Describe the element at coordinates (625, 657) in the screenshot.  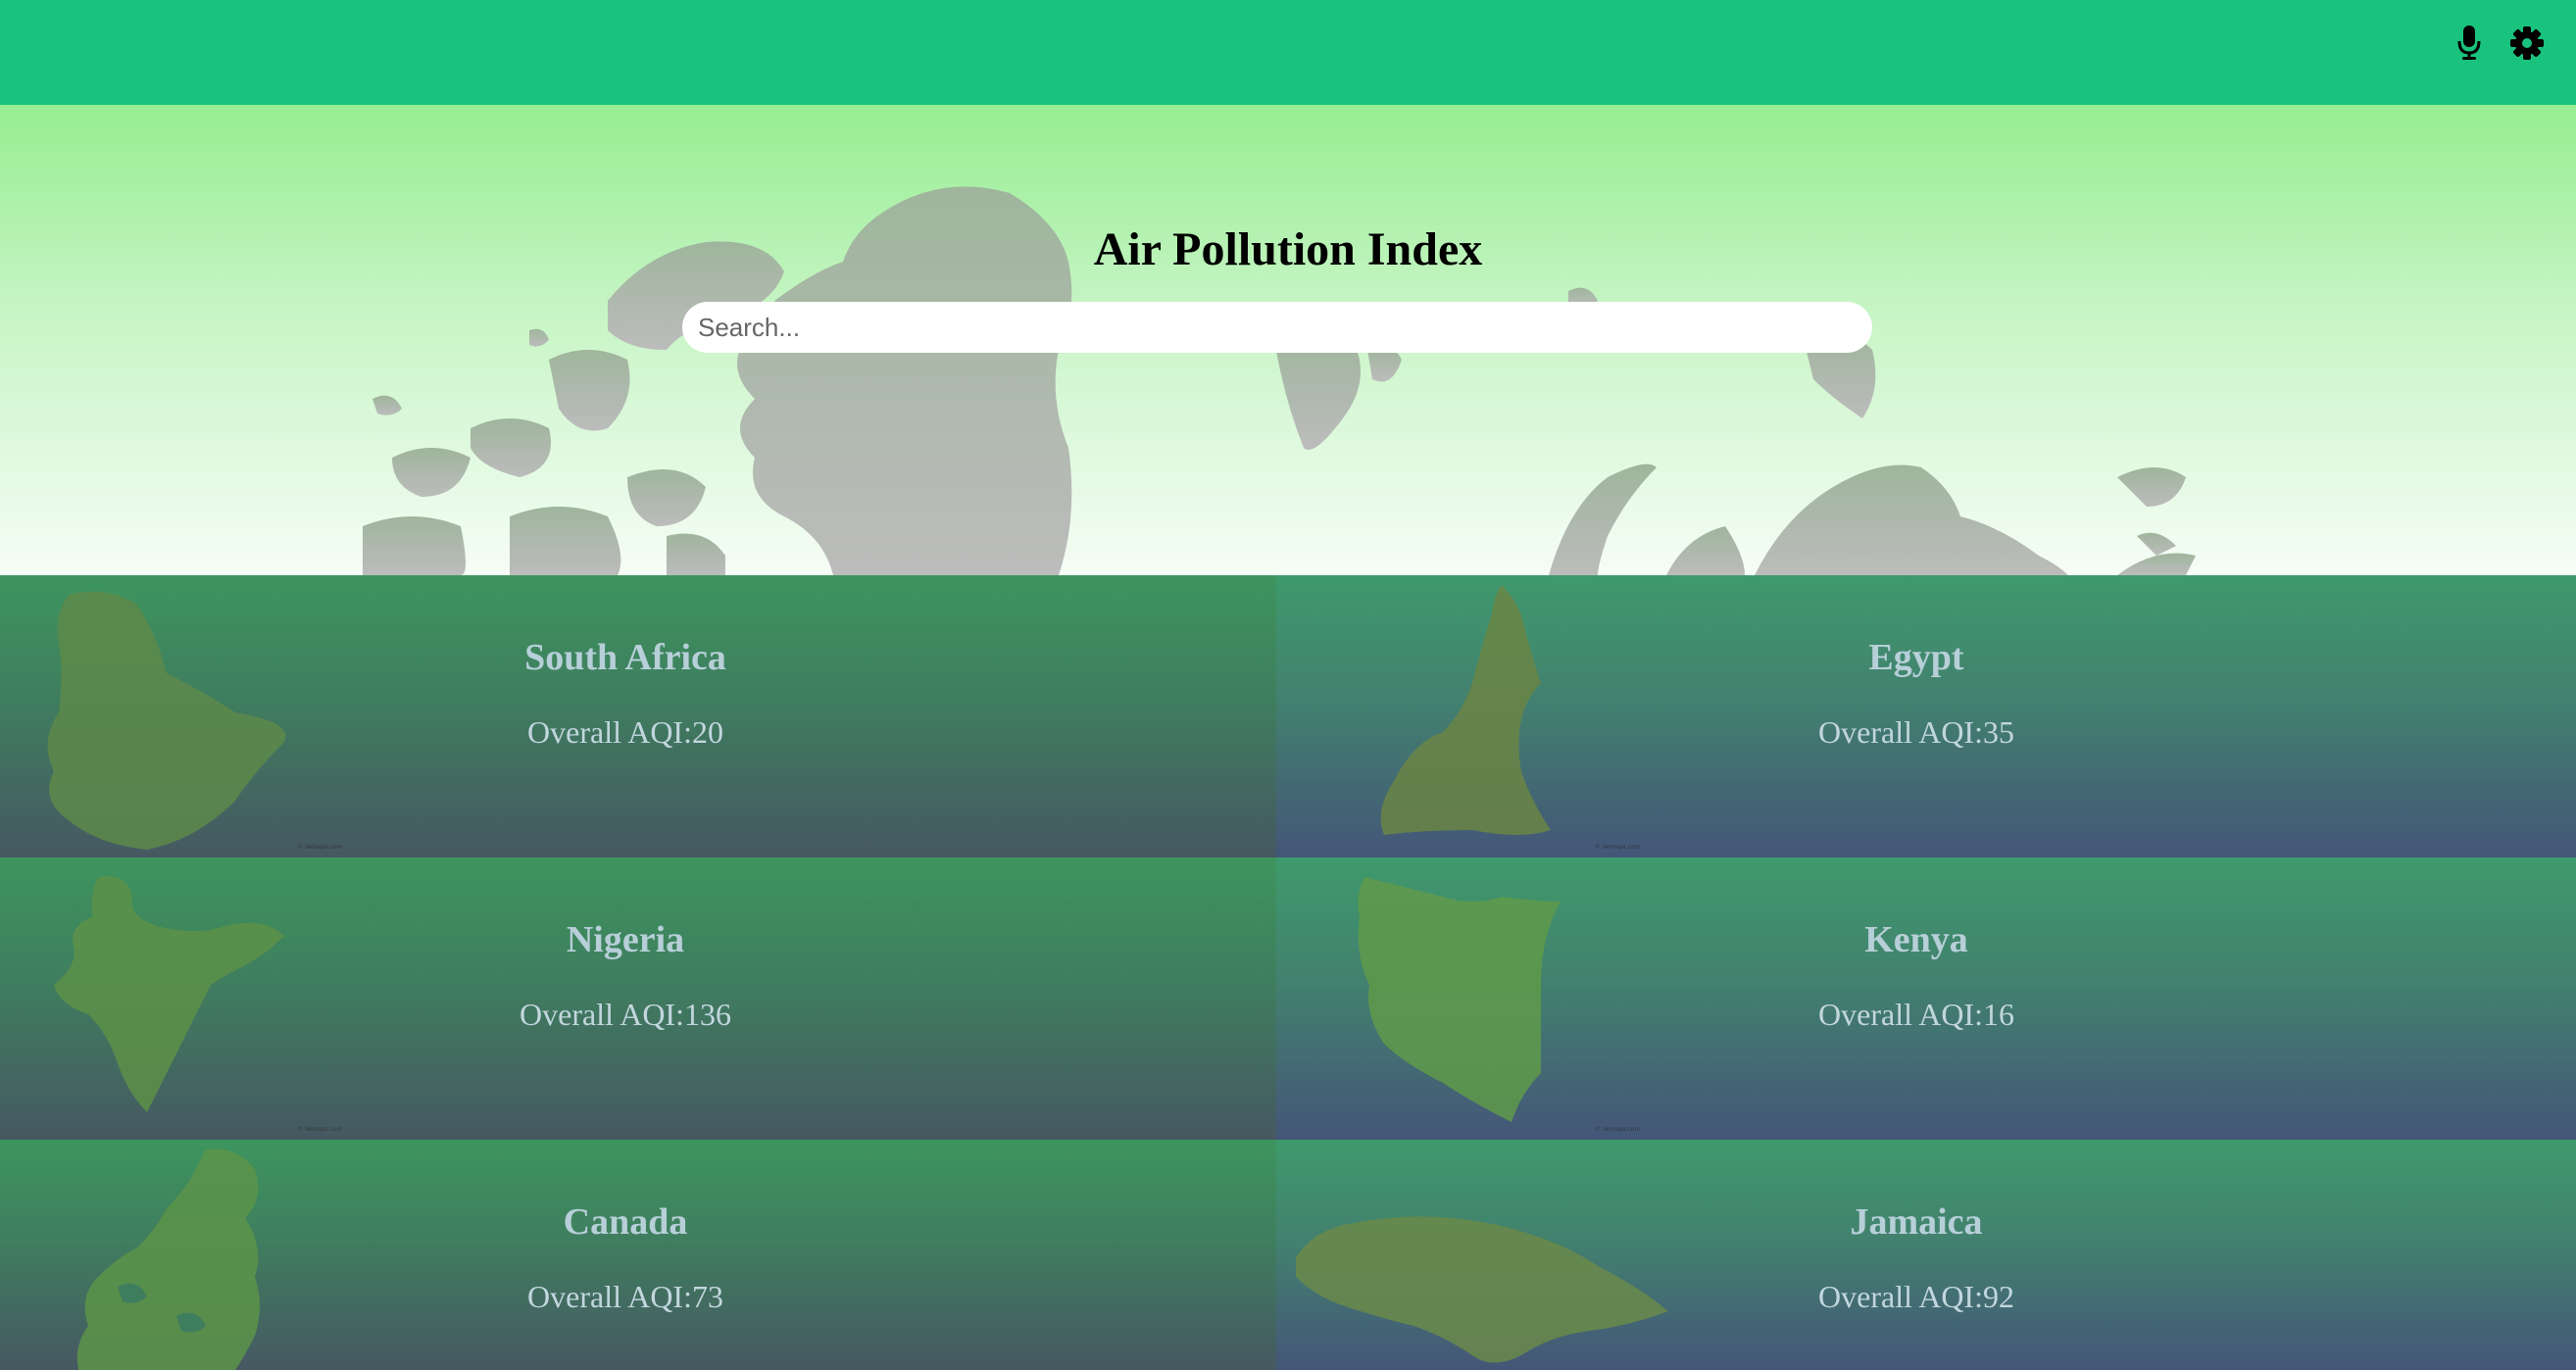
I see `country-name: South Africa` at that location.